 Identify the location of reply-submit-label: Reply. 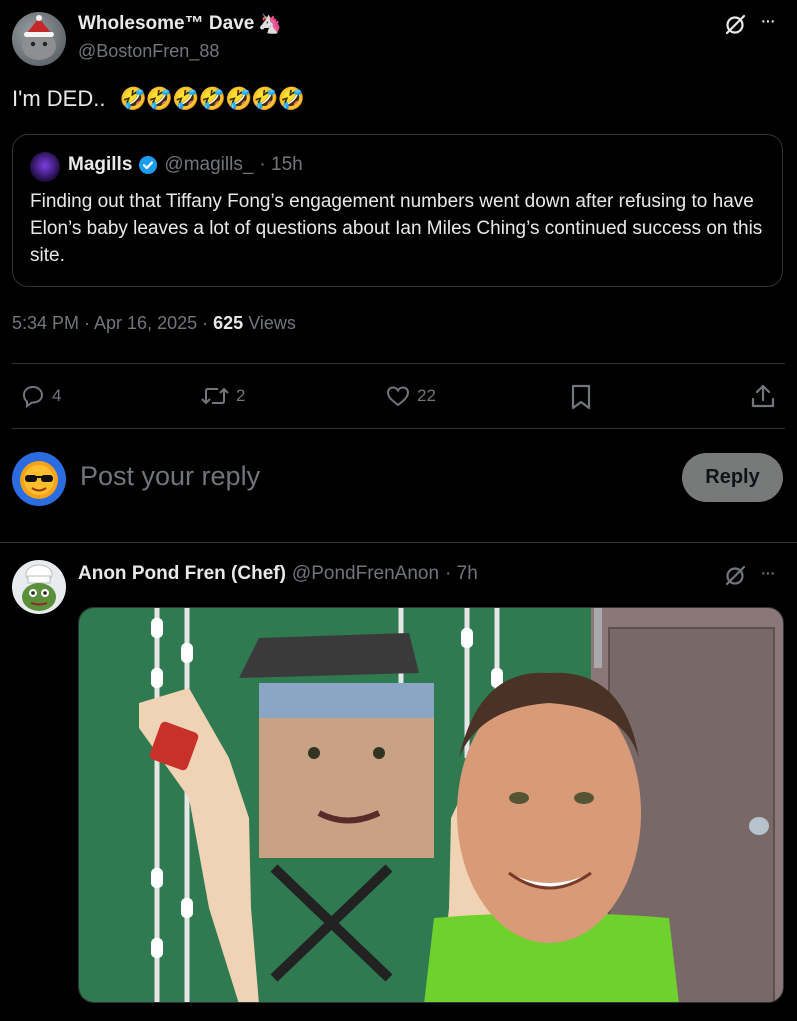
(732, 477).